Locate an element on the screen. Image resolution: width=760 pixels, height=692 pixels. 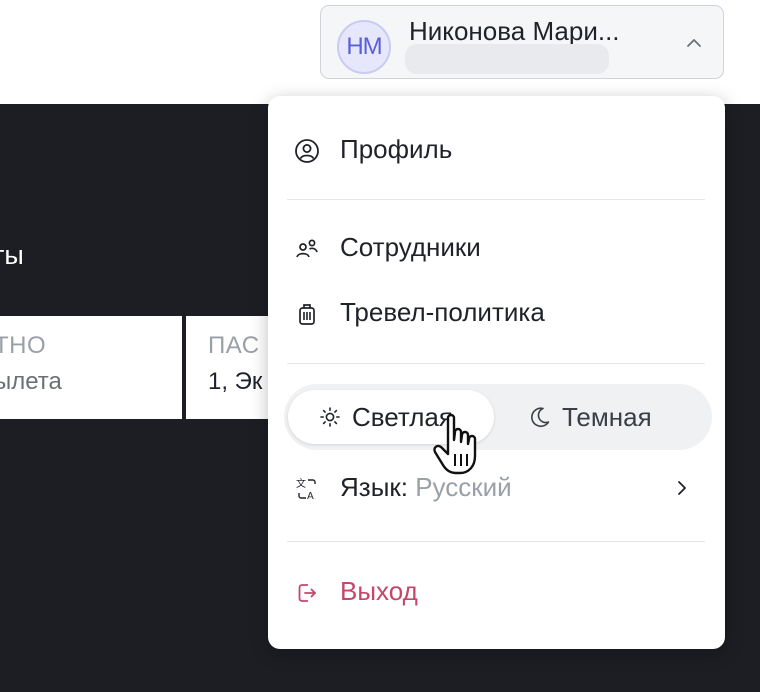
translate-icon: 文 A is located at coordinates (306, 489).